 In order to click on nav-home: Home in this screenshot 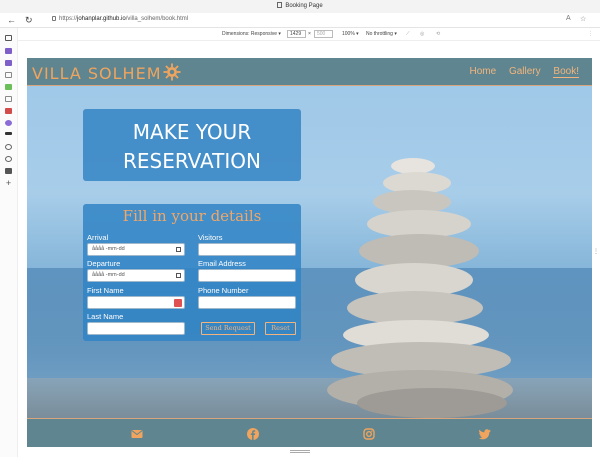, I will do `click(482, 71)`.